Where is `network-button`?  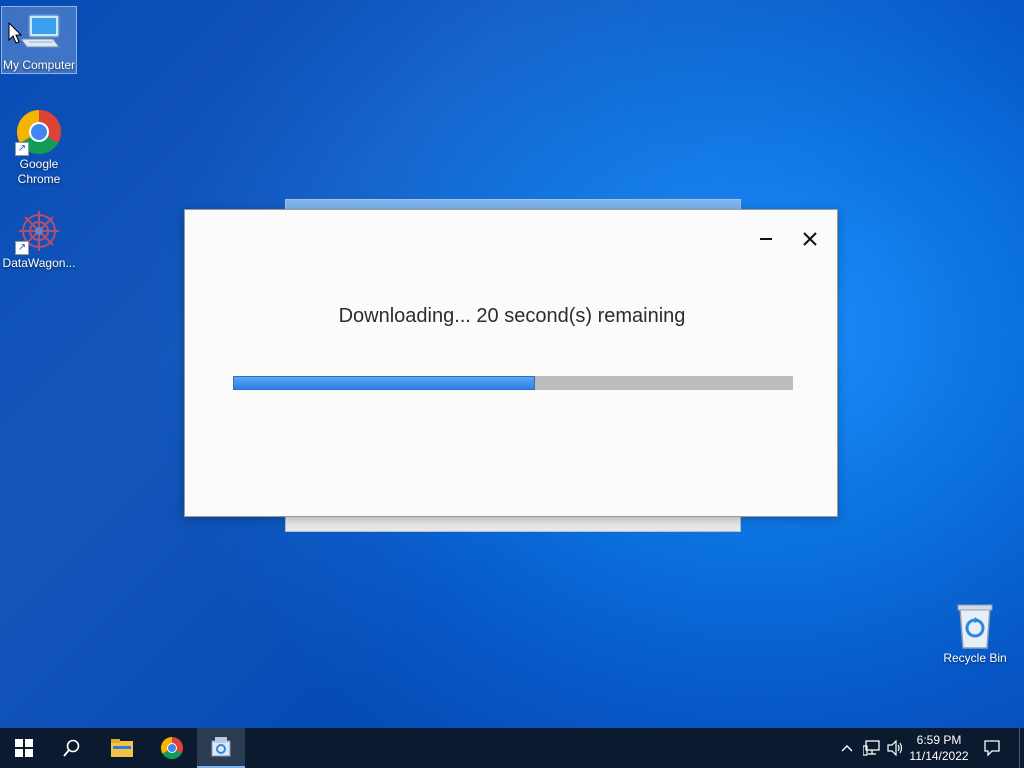 network-button is located at coordinates (872, 748).